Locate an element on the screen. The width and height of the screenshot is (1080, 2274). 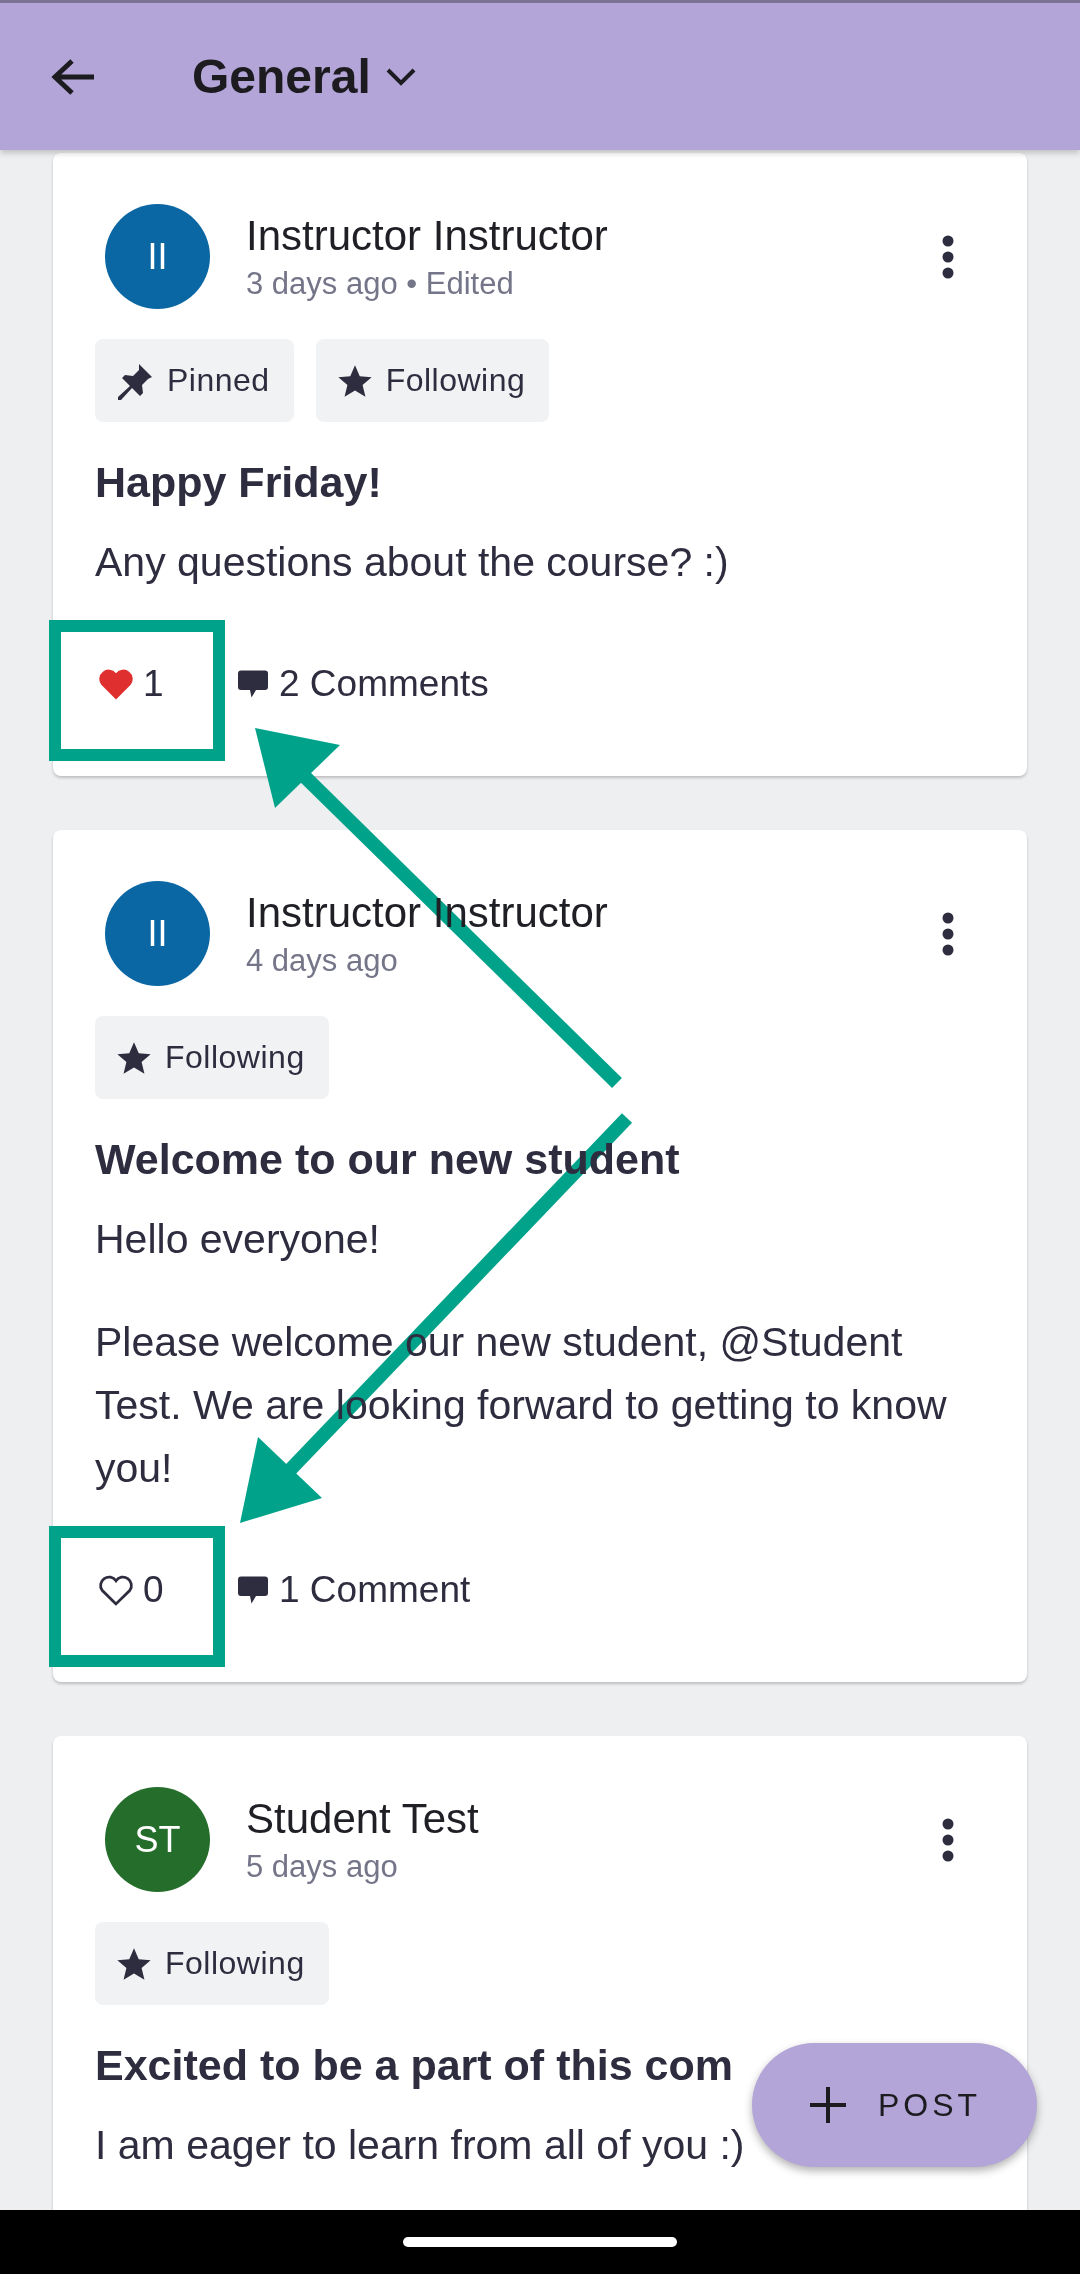
comments-button: 1 Comment is located at coordinates (353, 1590).